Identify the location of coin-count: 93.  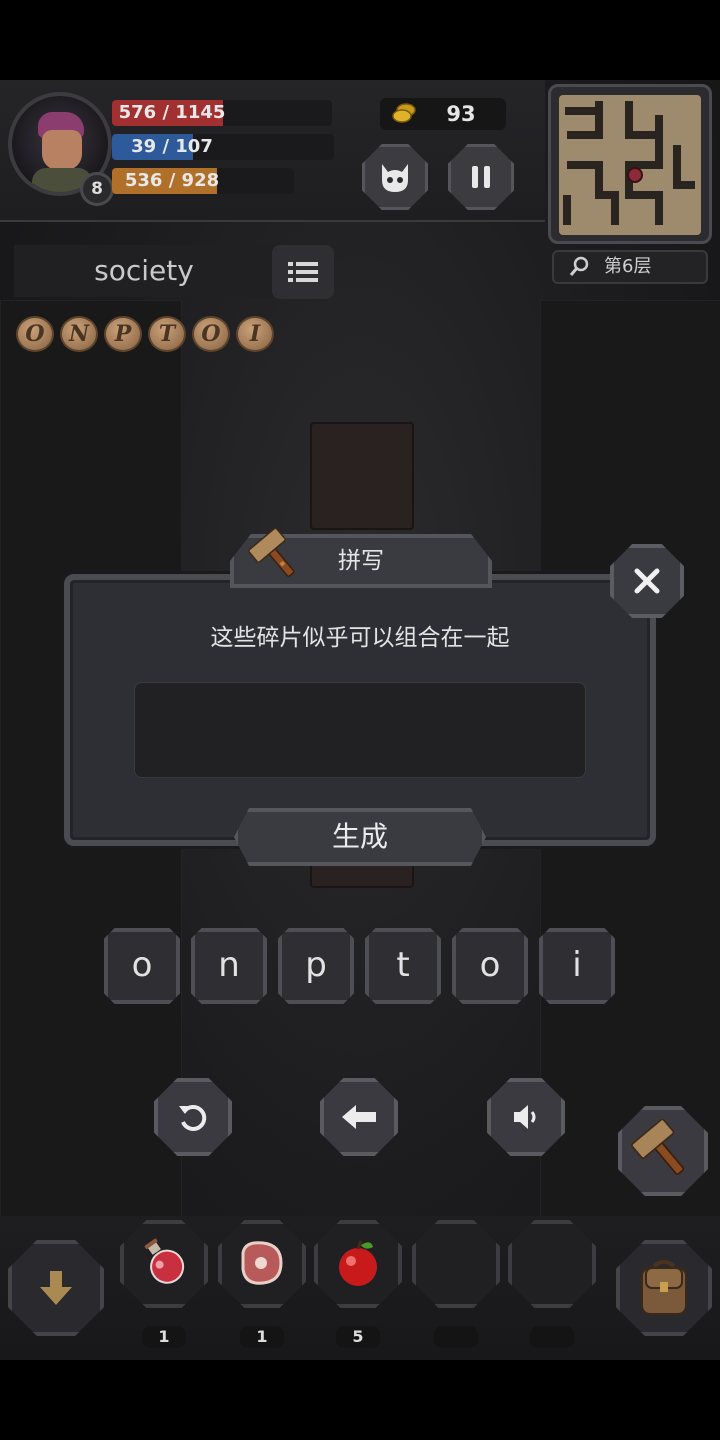
(461, 114).